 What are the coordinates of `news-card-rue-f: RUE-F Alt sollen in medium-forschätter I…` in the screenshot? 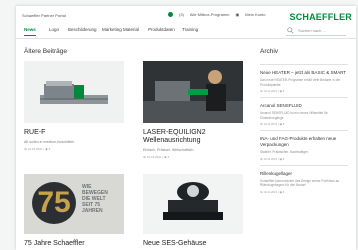 It's located at (74, 106).